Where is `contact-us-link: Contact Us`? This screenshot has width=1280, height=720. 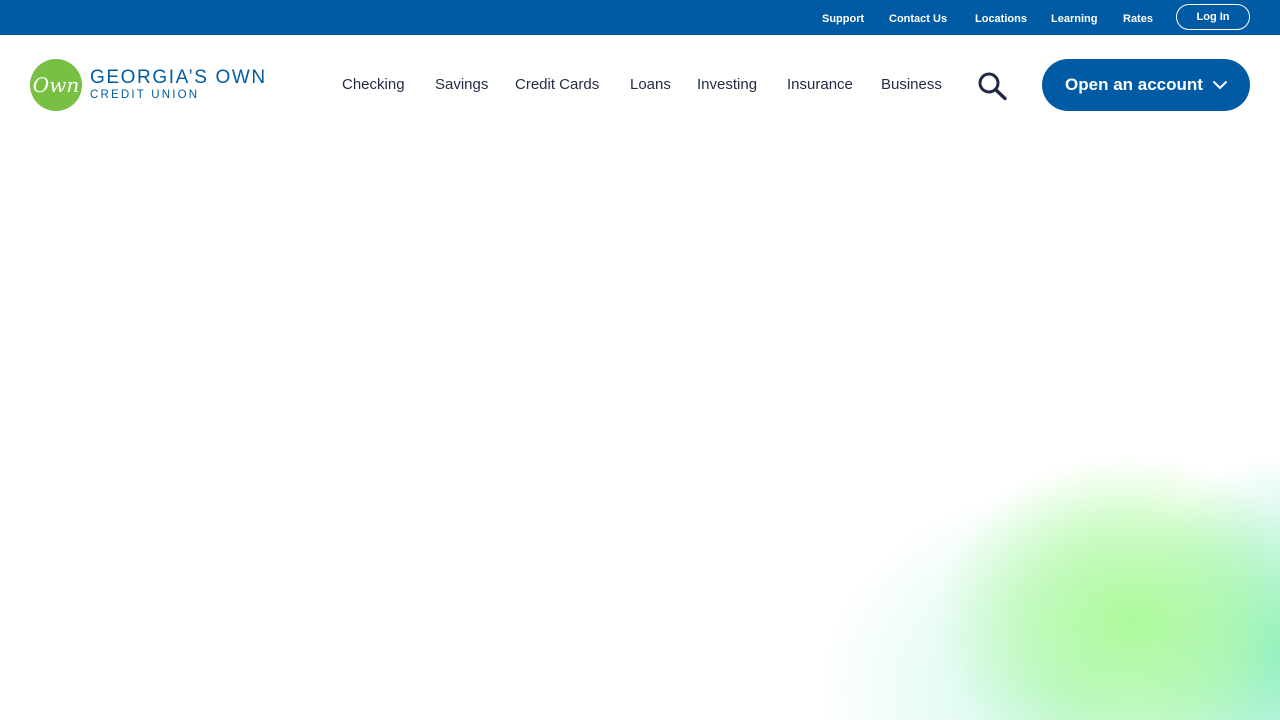
contact-us-link: Contact Us is located at coordinates (918, 19).